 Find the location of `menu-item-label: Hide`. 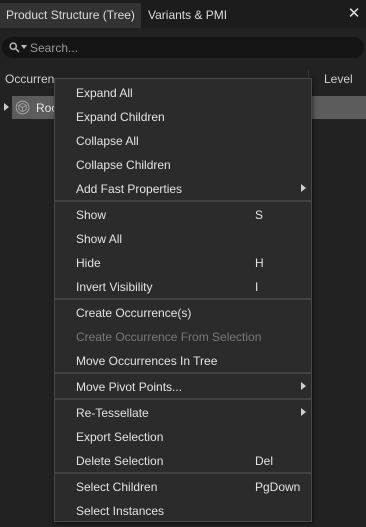

menu-item-label: Hide is located at coordinates (88, 263).